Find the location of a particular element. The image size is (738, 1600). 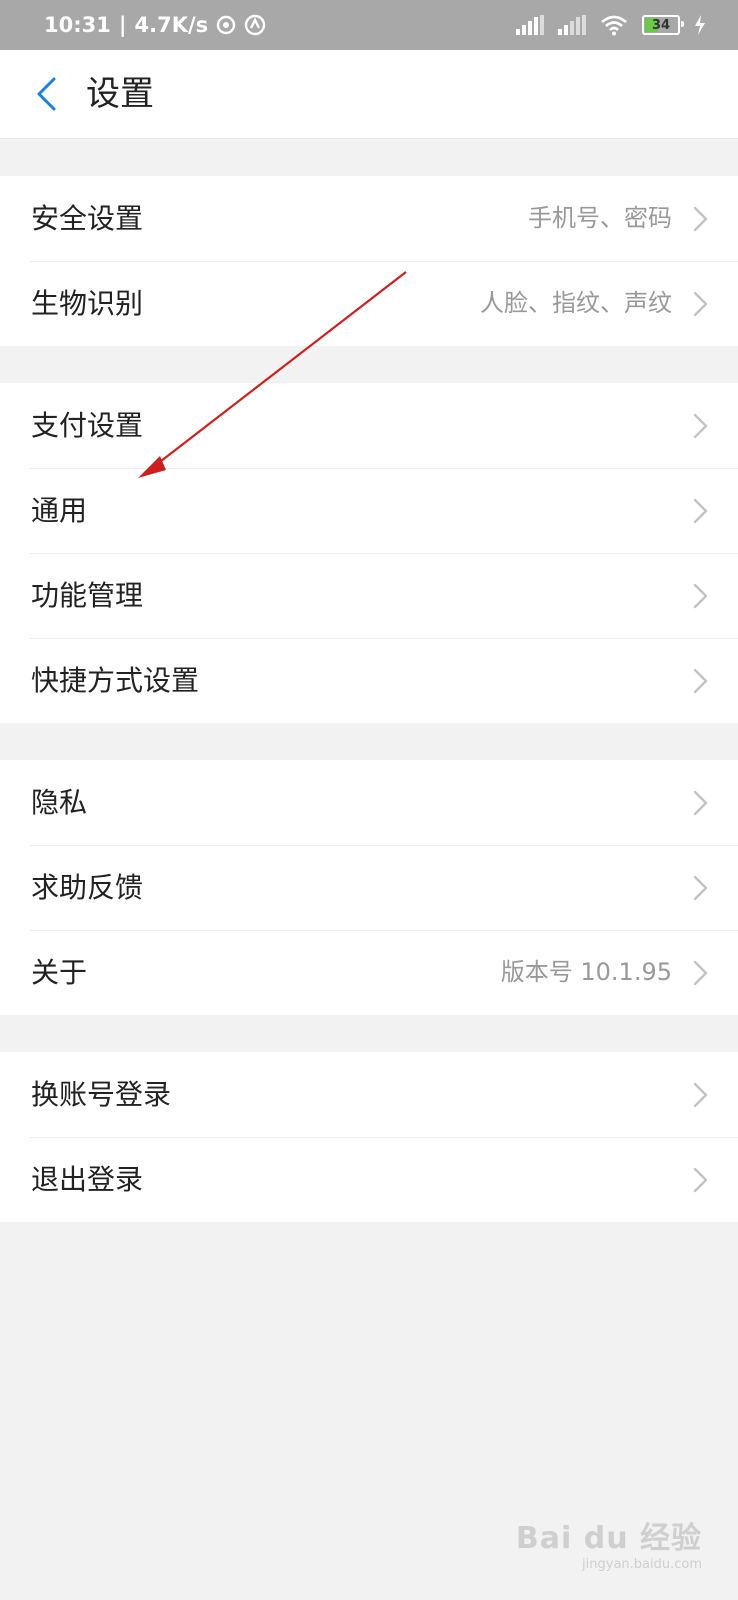

row-feature-management: 功能管理 is located at coordinates (369, 595).